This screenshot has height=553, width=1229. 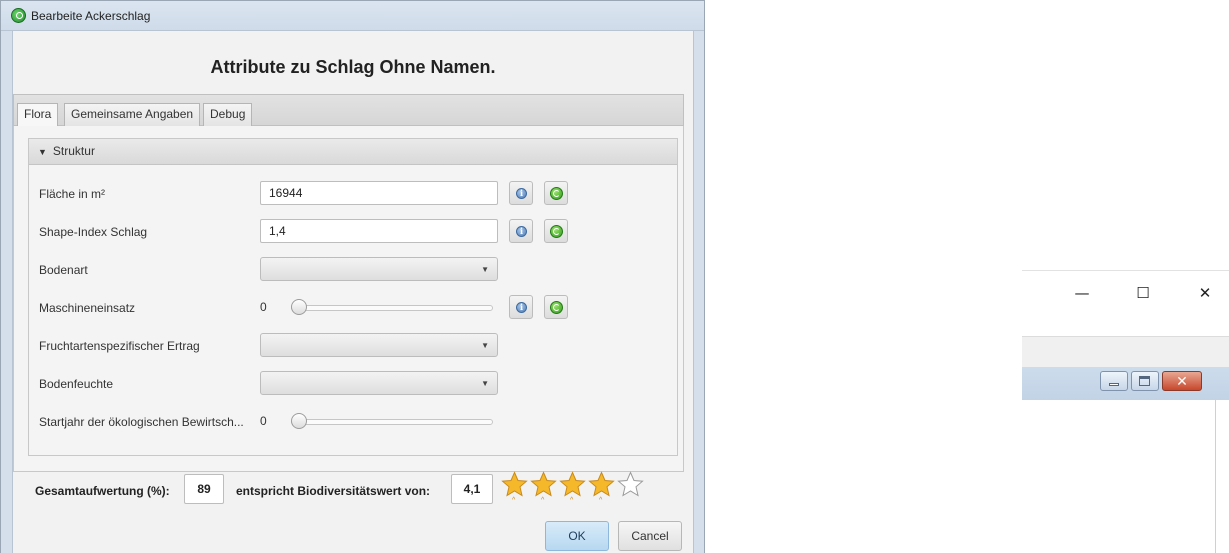 I want to click on rating-stars: ^ ^ ^ ^, so click(x=573, y=488).